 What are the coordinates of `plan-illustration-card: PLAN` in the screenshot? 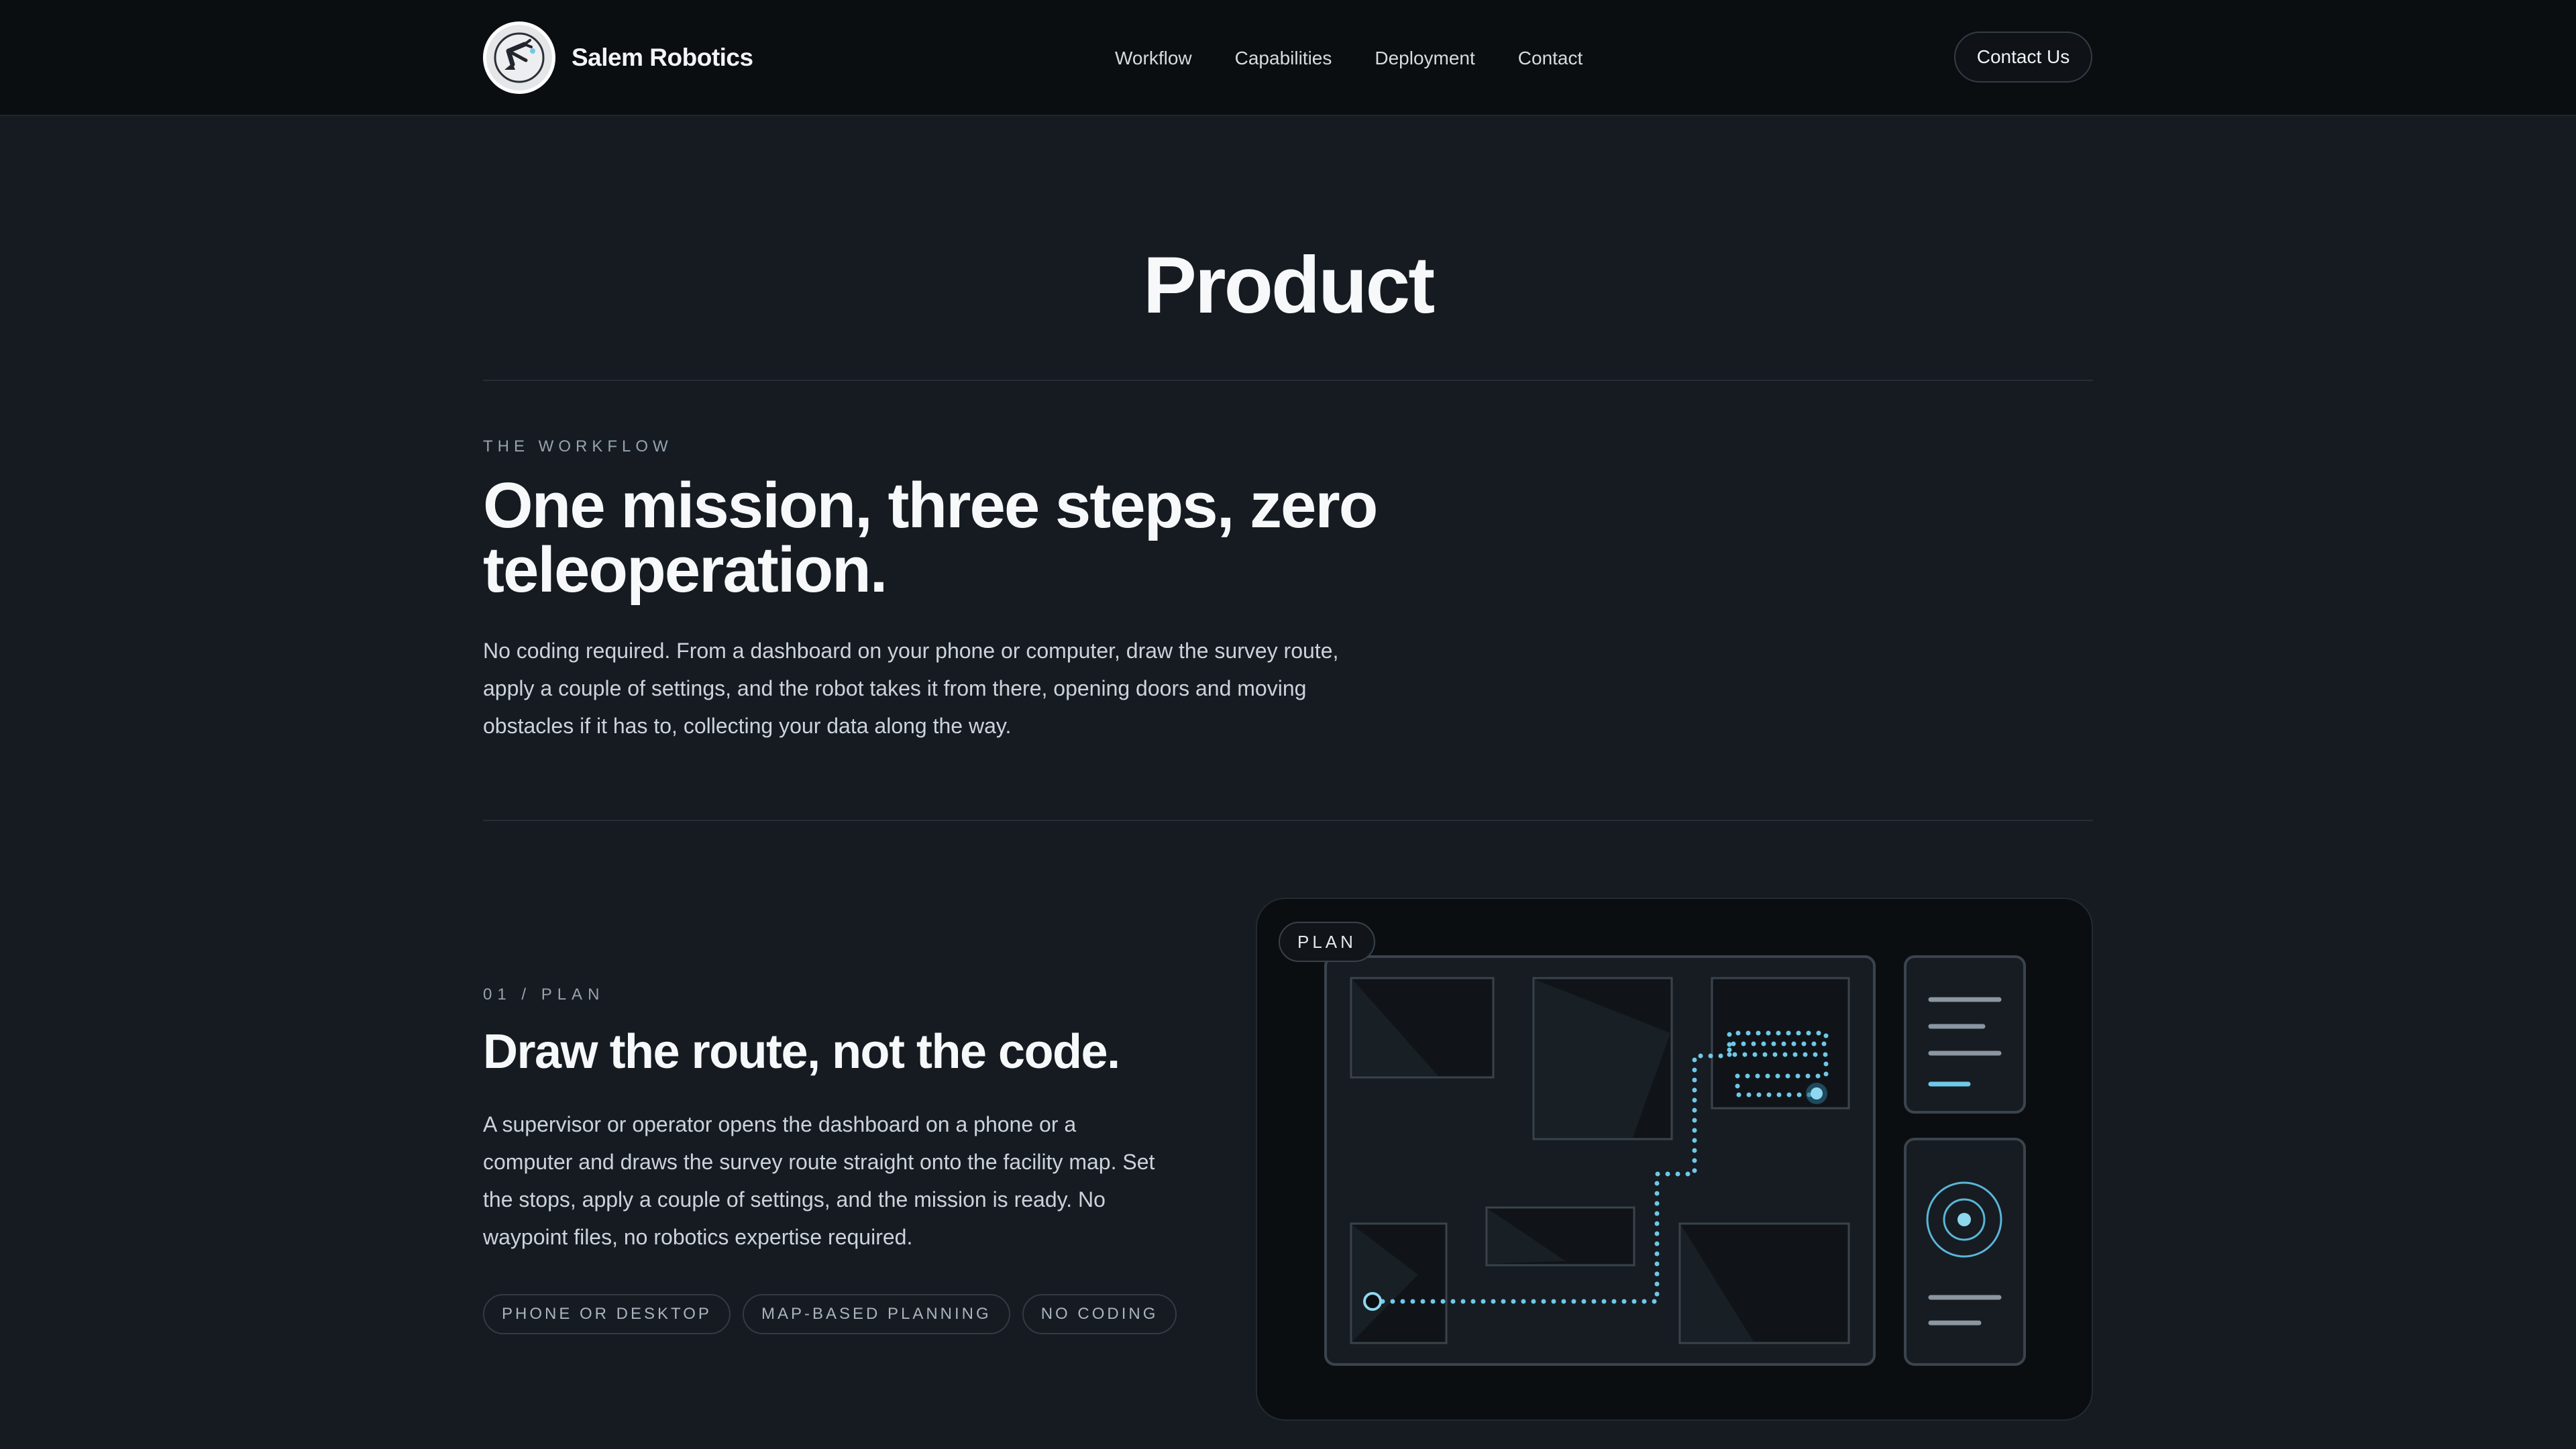 It's located at (1674, 1159).